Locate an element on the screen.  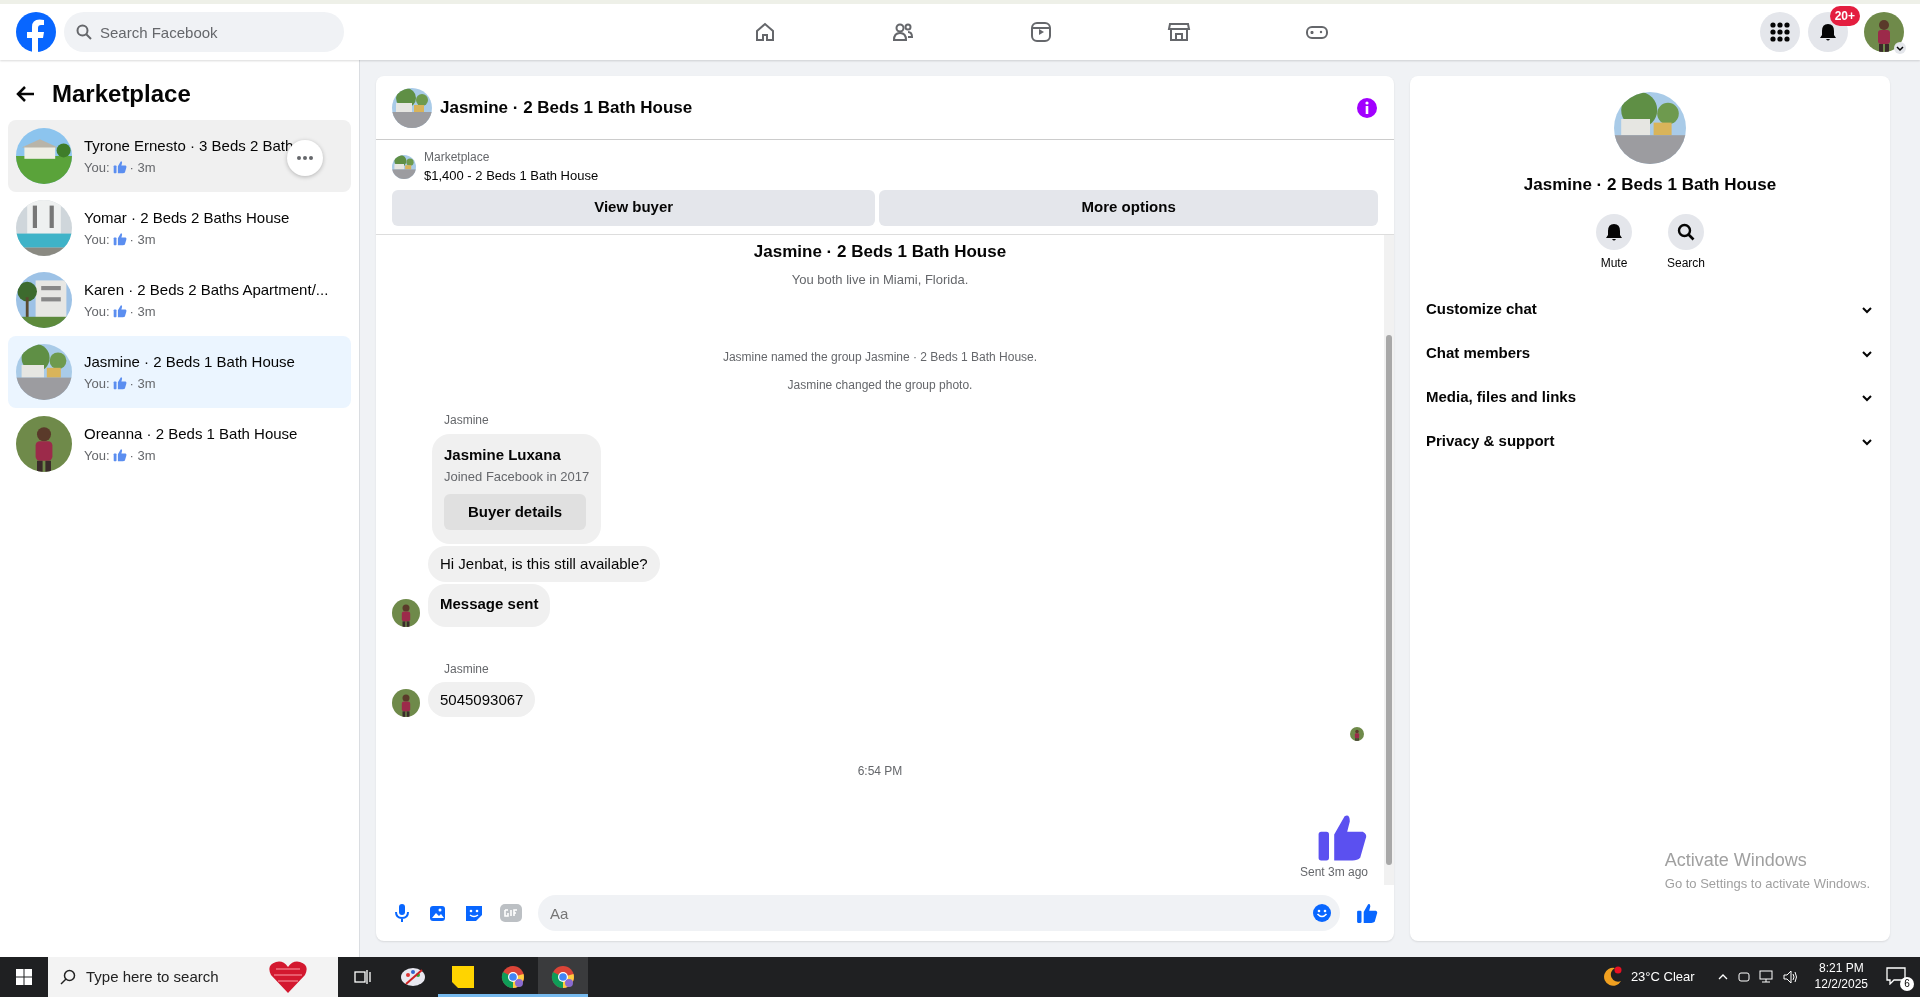
taskbar-app is located at coordinates (563, 977).